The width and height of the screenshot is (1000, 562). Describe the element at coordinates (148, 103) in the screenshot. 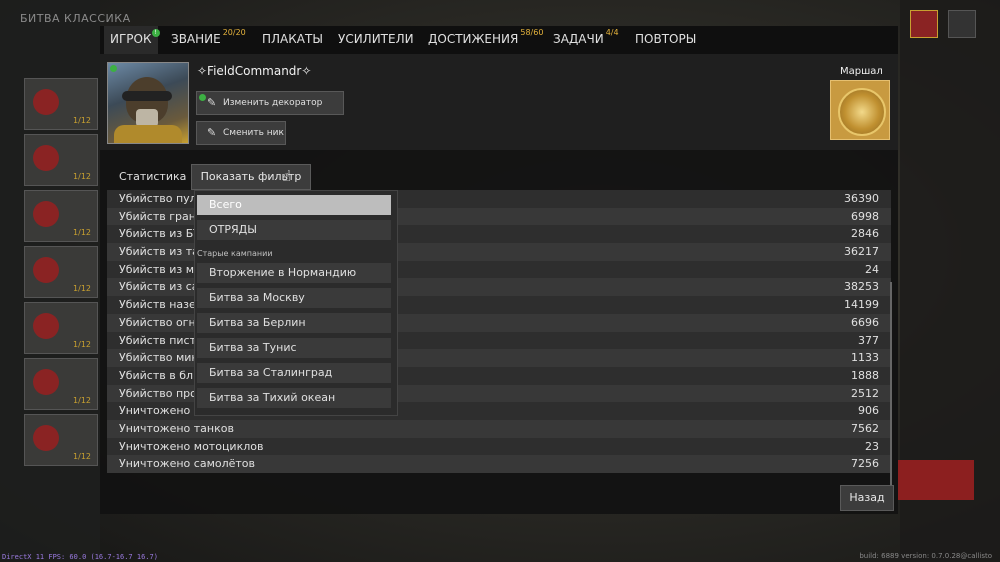

I see `avatar` at that location.